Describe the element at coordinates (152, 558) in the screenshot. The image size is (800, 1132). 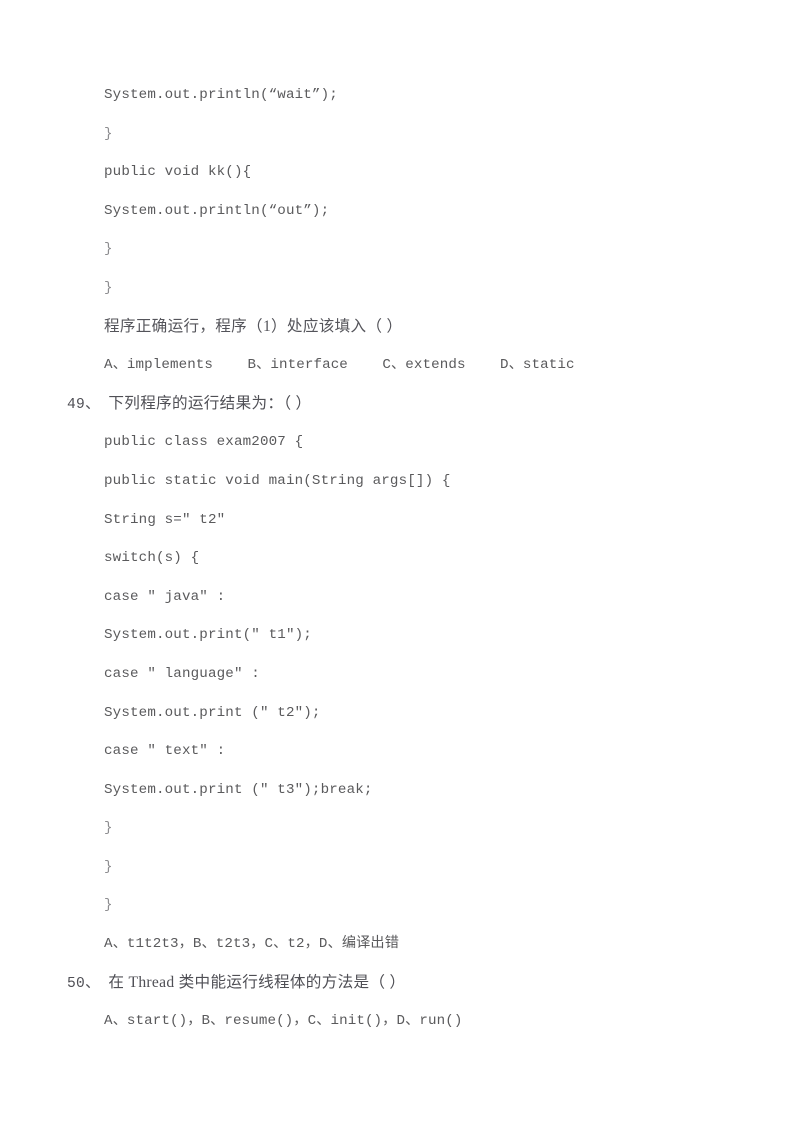
I see `code-line: switch(s) {` at that location.